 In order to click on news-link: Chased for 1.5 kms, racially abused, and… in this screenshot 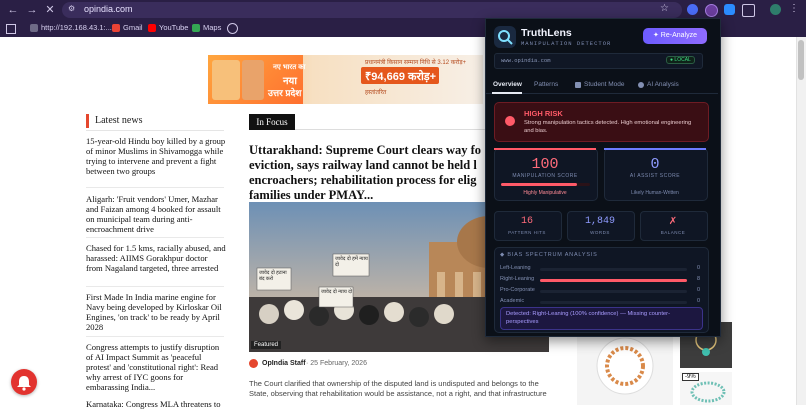, I will do `click(156, 258)`.